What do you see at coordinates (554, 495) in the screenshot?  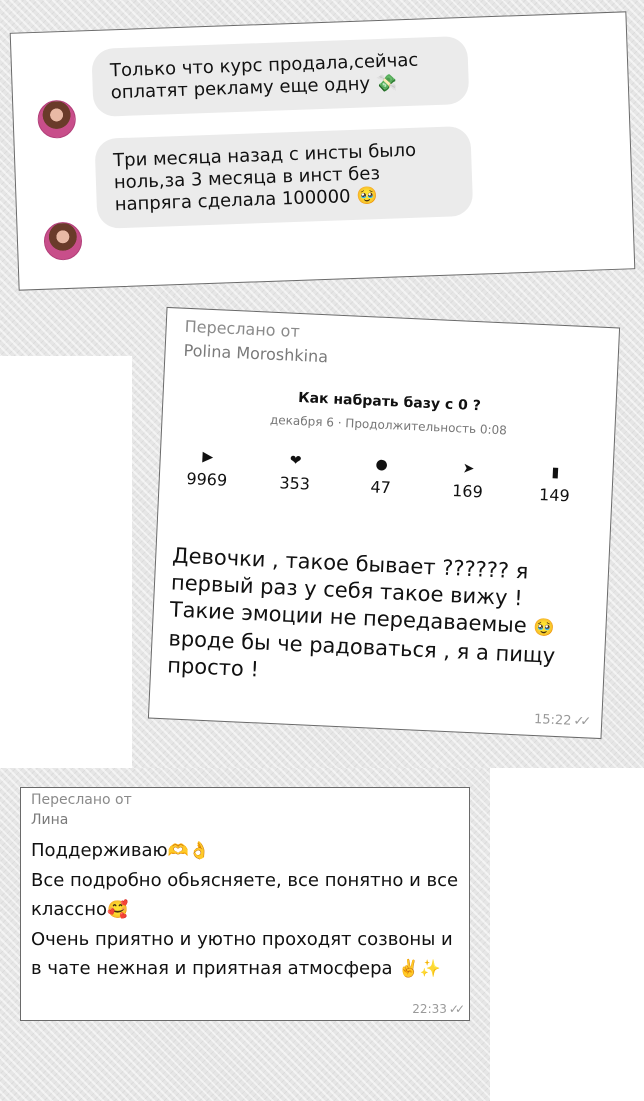 I see `stat-value: 149` at bounding box center [554, 495].